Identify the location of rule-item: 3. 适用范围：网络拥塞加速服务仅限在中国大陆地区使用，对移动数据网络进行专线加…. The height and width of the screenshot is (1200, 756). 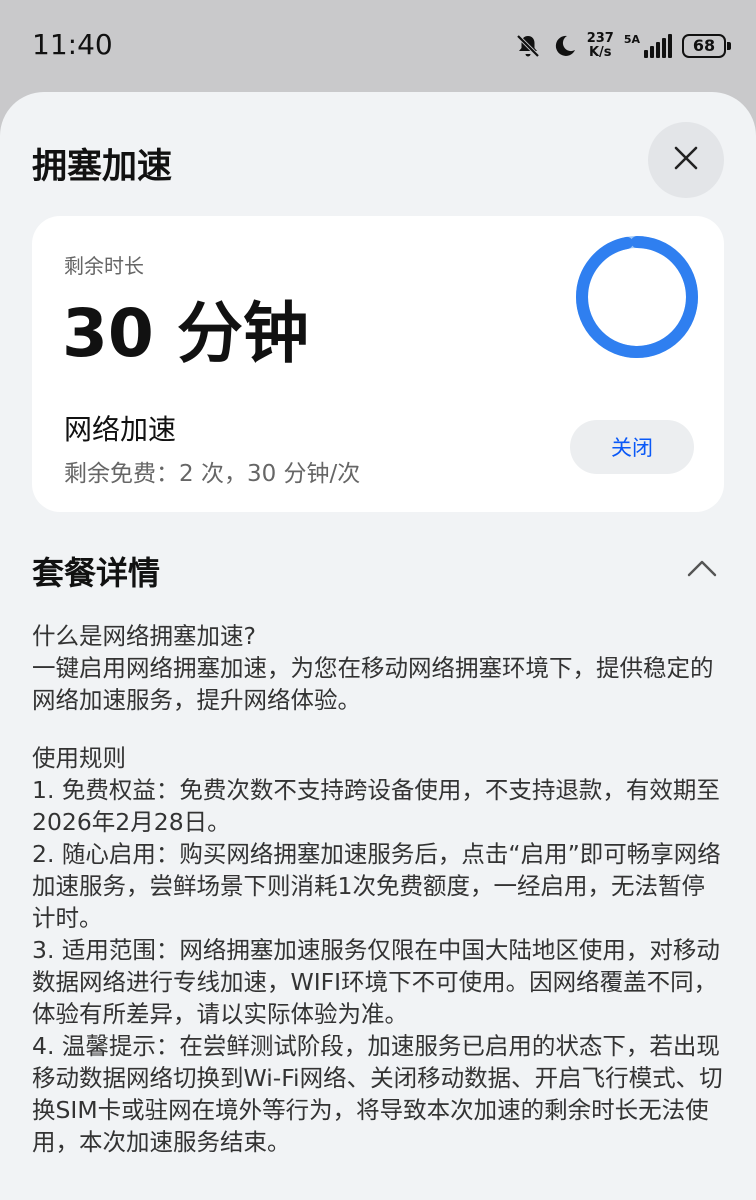
(376, 982).